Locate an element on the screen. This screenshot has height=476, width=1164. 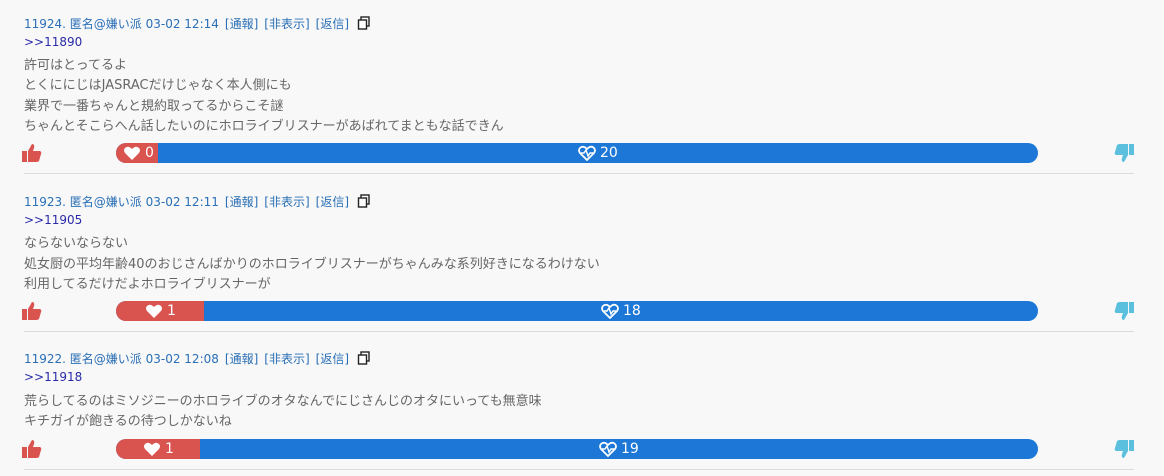
reply-to-link: >>11905 is located at coordinates (53, 220).